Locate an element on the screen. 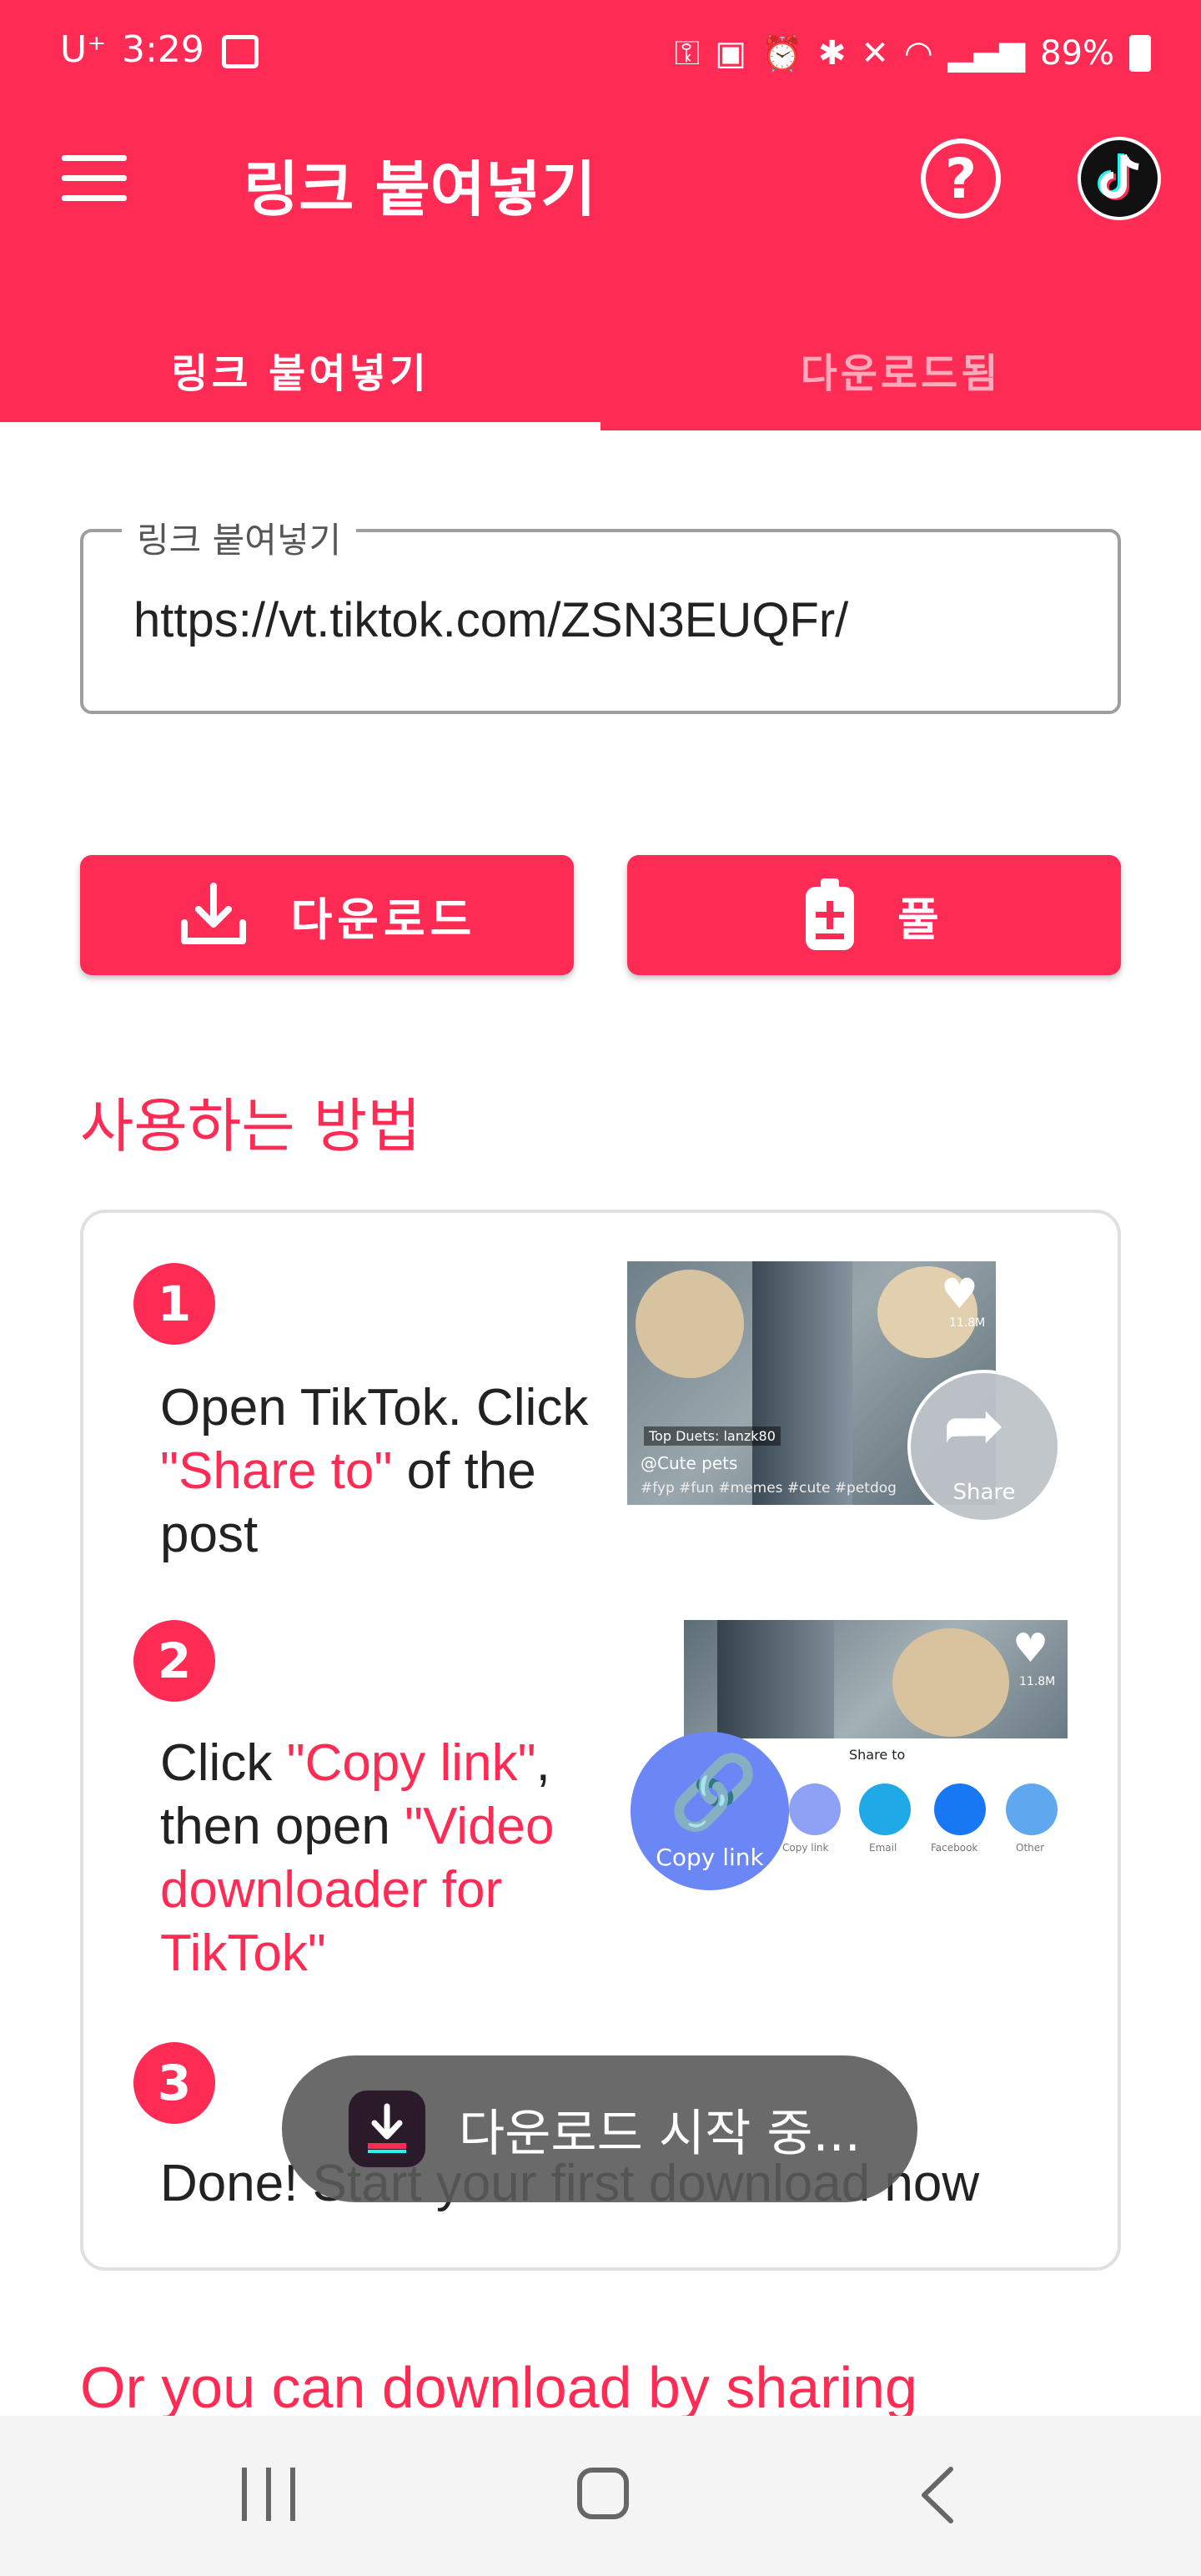 This screenshot has height=2576, width=1201. download-icon is located at coordinates (213, 913).